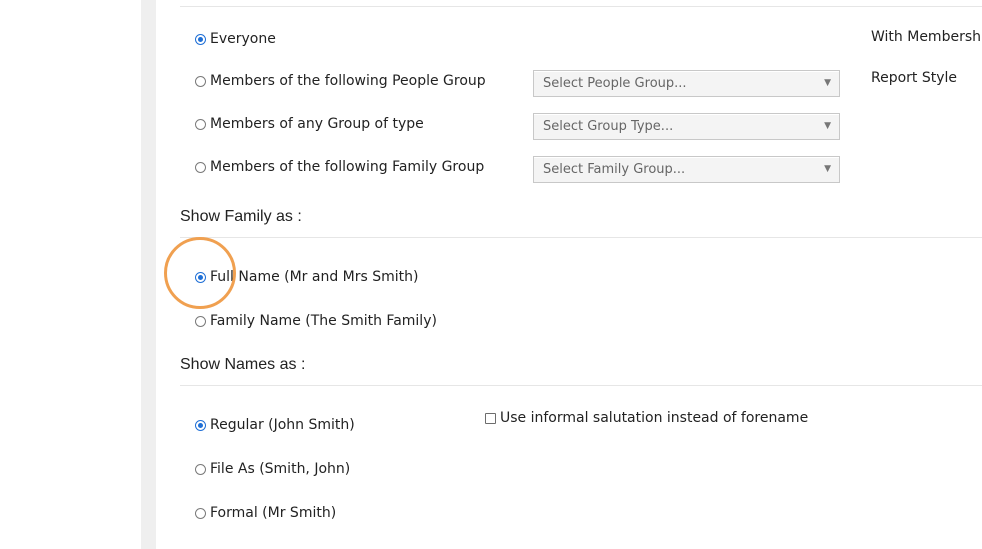 The height and width of the screenshot is (549, 982). I want to click on radio-group-type-label: Members of any Group of type, so click(317, 124).